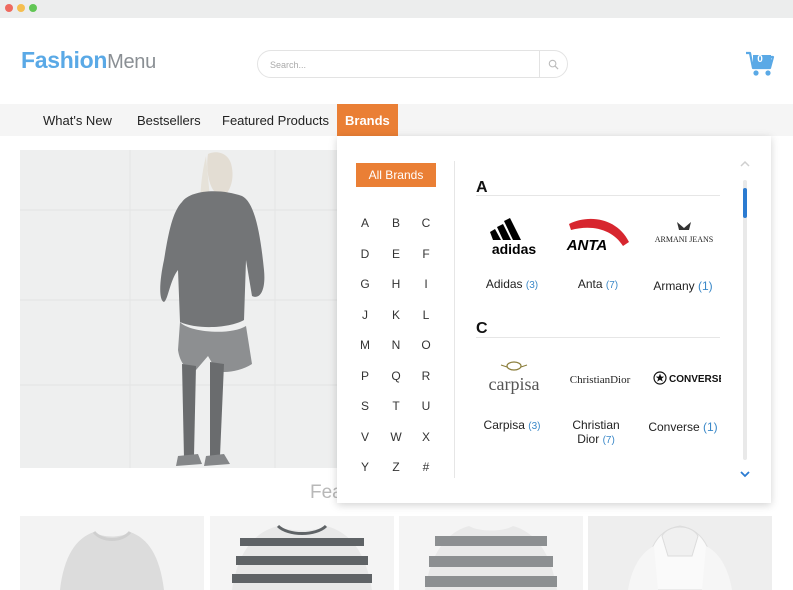  Describe the element at coordinates (365, 223) in the screenshot. I see `alphabet-letter-link: A` at that location.